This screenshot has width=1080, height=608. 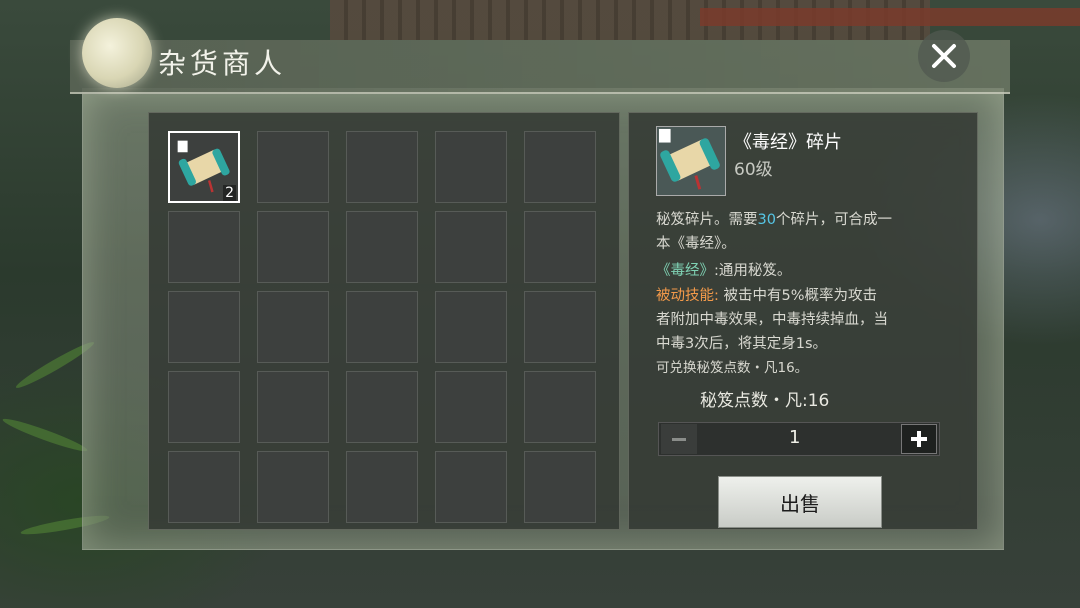 I want to click on description-text: 个碎片，可合成一, so click(x=833, y=220).